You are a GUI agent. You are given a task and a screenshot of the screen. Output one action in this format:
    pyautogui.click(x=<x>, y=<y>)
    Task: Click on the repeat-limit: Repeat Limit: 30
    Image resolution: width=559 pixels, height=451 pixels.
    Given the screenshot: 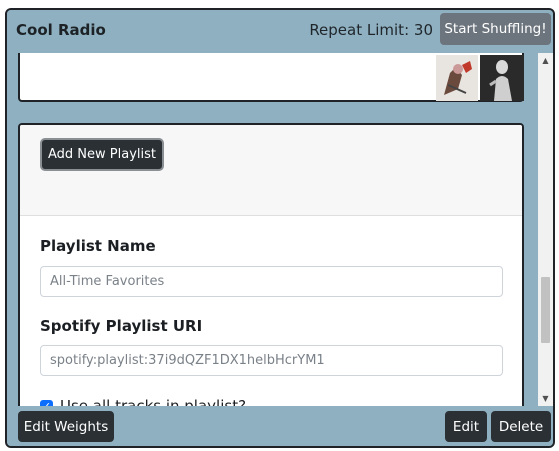 What is the action you would take?
    pyautogui.click(x=371, y=30)
    